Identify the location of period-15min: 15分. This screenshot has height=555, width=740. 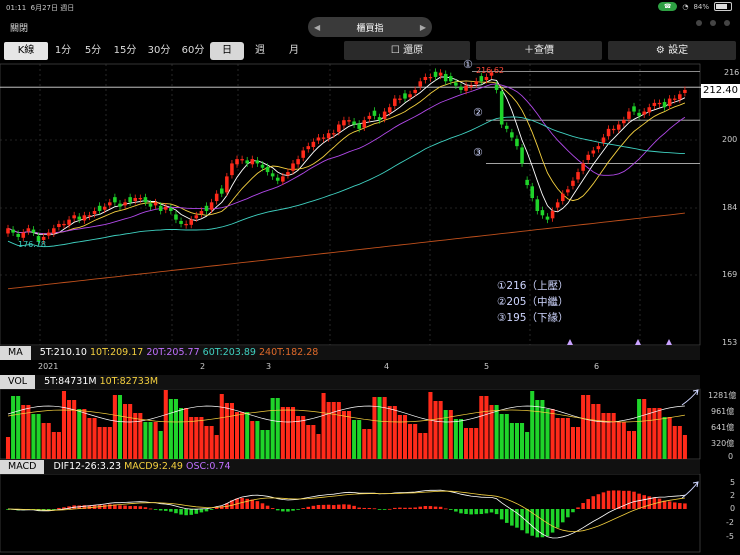
(125, 51).